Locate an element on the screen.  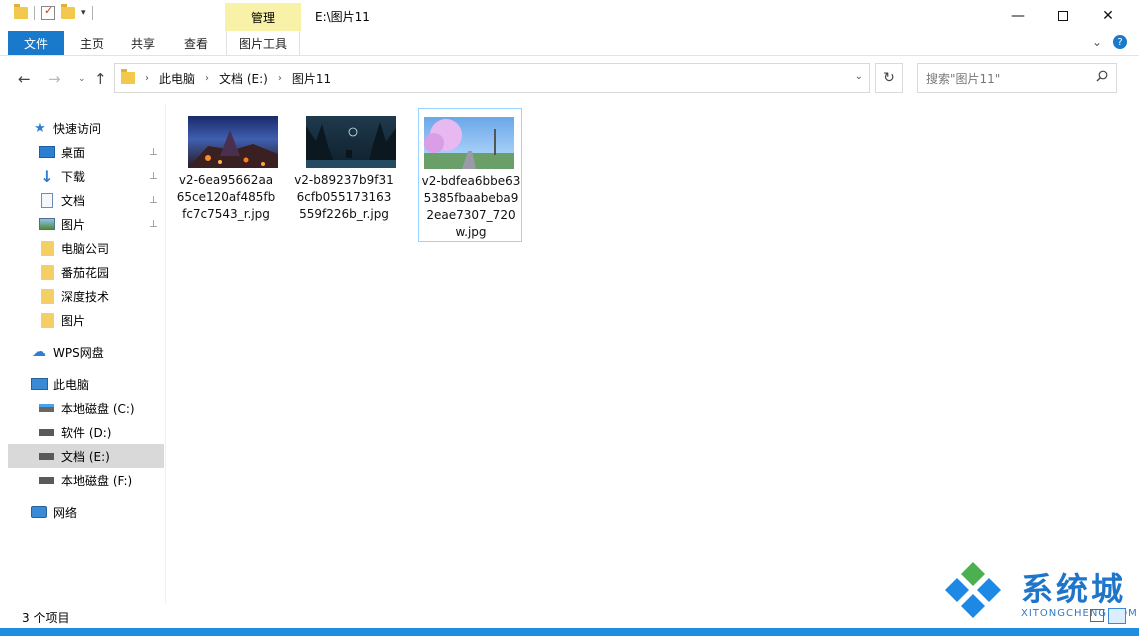
sidebar-item-folder: 深度技术 is located at coordinates (86, 296).